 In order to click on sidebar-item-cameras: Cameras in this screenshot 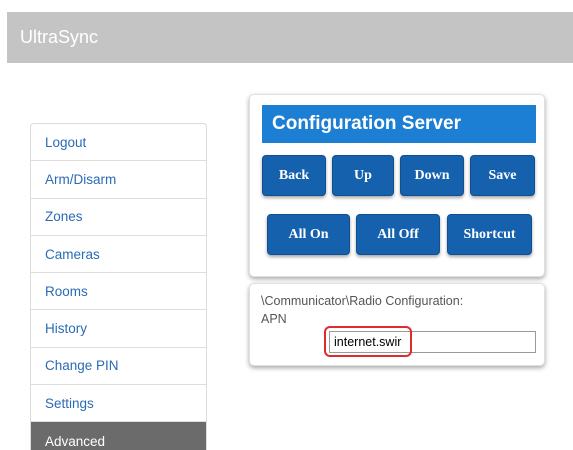, I will do `click(118, 255)`.